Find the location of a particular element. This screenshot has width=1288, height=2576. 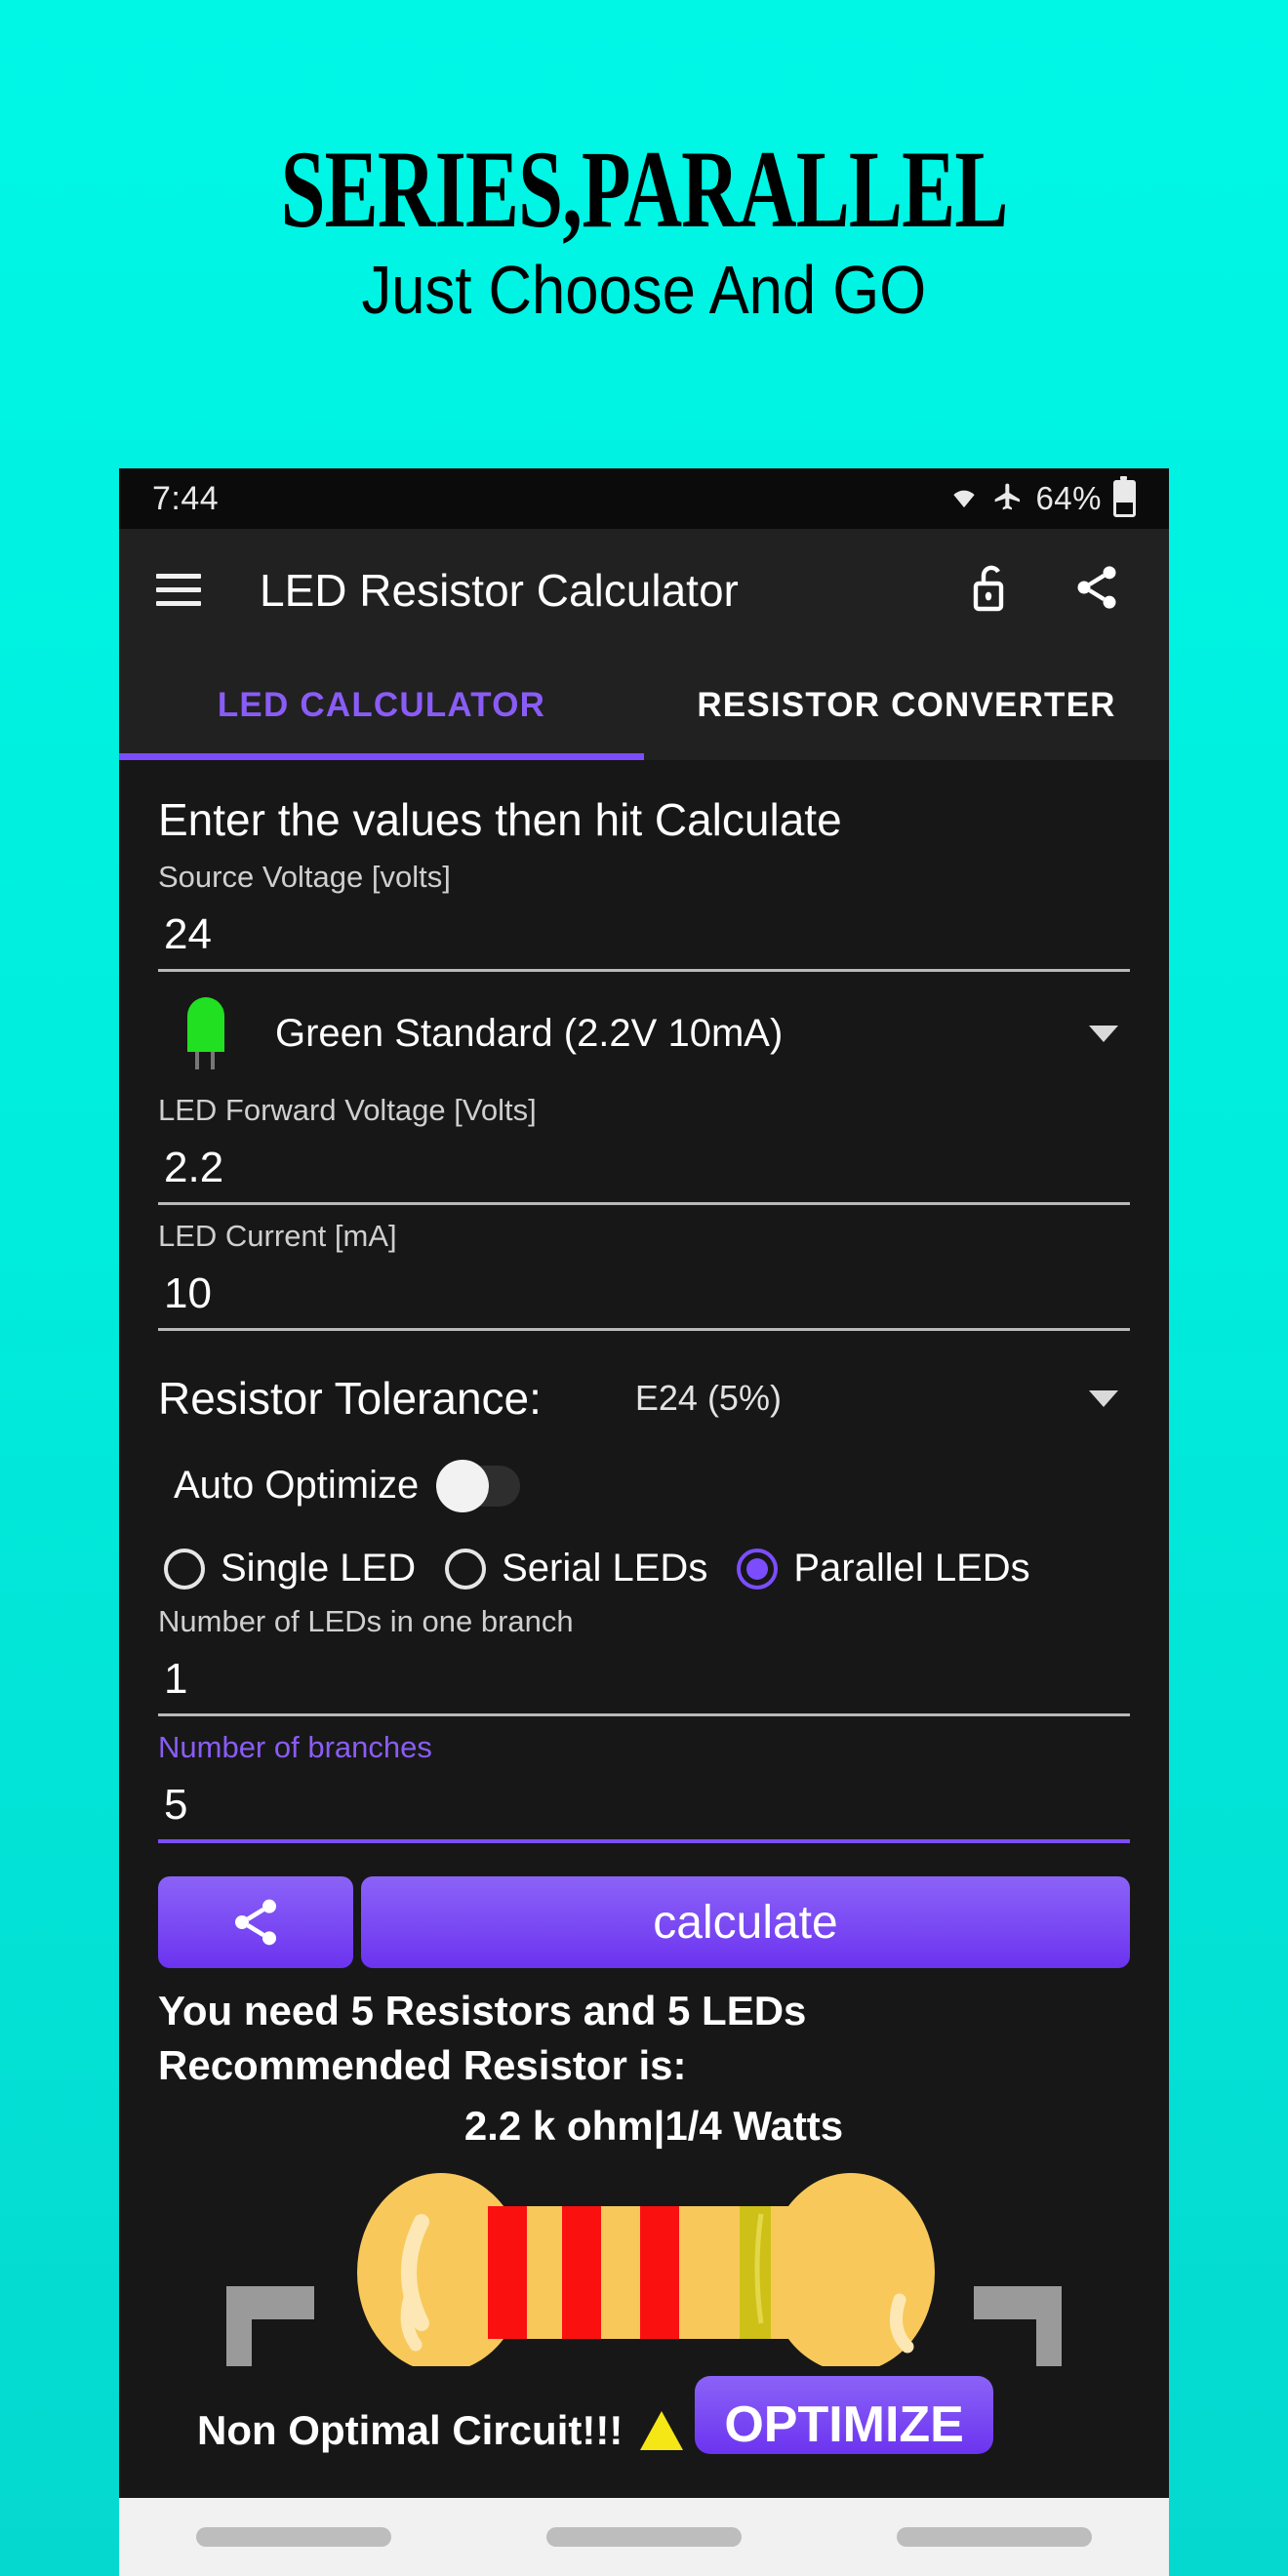

resistor-tolerance-label: Resistor Tolerance: is located at coordinates (350, 1398).